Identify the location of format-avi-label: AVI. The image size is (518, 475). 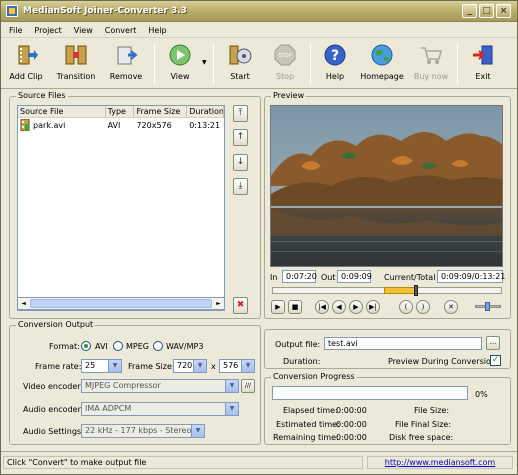
(101, 346).